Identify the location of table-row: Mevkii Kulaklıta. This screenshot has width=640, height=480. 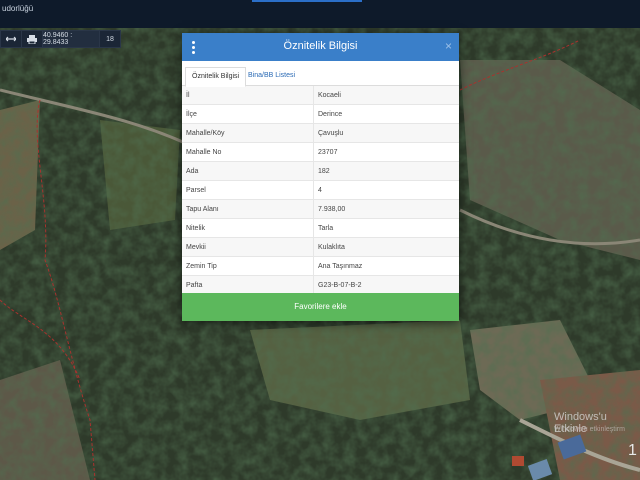
(320, 247).